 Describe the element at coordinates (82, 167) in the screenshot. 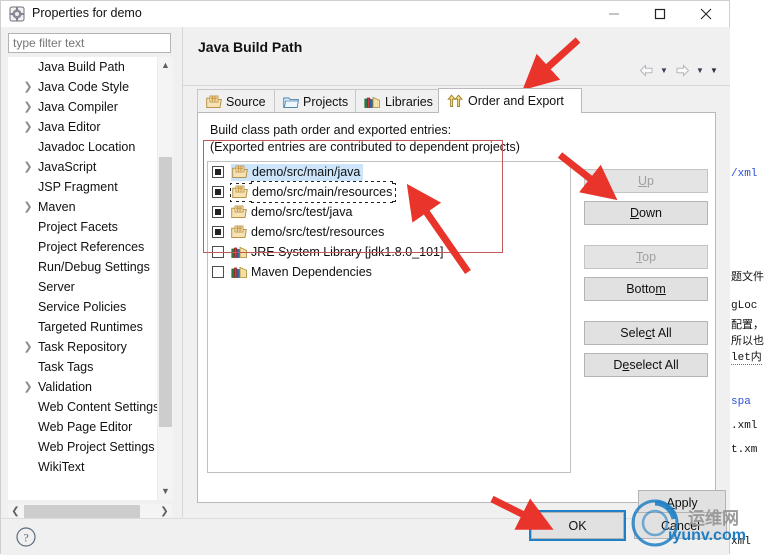

I see `sidebar-item-javascript: ❯ JavaScript` at that location.